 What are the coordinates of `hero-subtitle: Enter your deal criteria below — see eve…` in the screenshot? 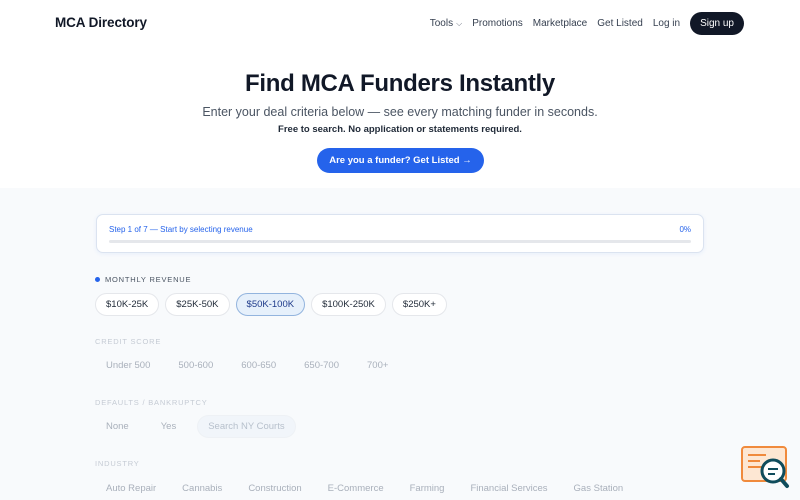 It's located at (400, 112).